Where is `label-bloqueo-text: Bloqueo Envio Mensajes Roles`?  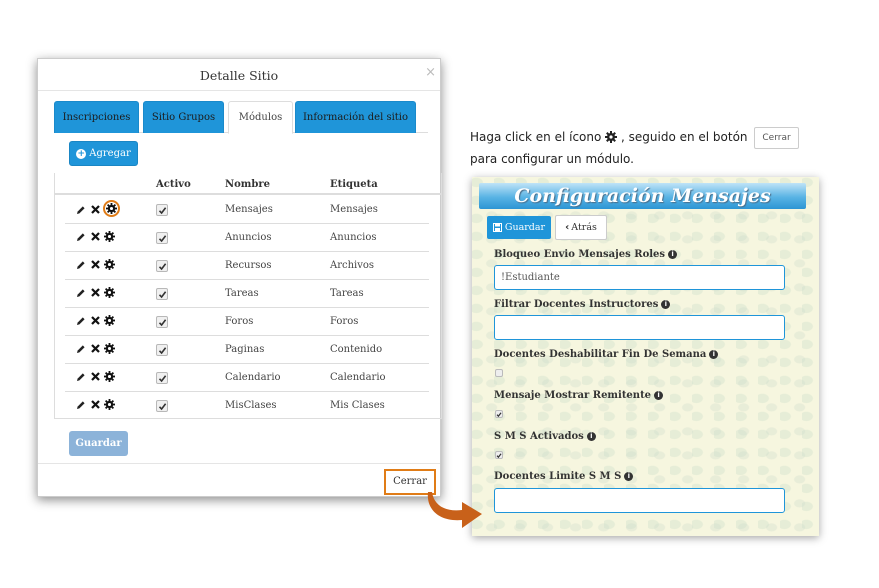 label-bloqueo-text: Bloqueo Envio Mensajes Roles is located at coordinates (580, 254).